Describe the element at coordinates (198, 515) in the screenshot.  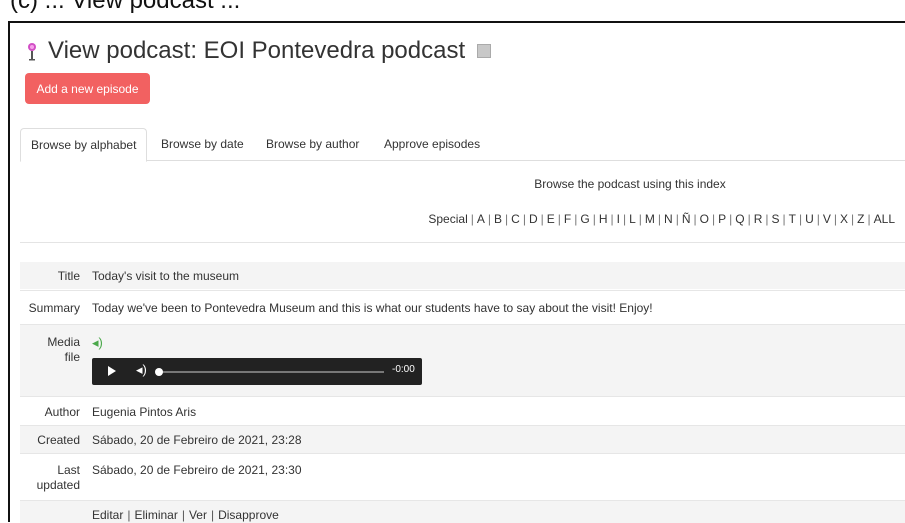
I see `view-link: Ver` at that location.